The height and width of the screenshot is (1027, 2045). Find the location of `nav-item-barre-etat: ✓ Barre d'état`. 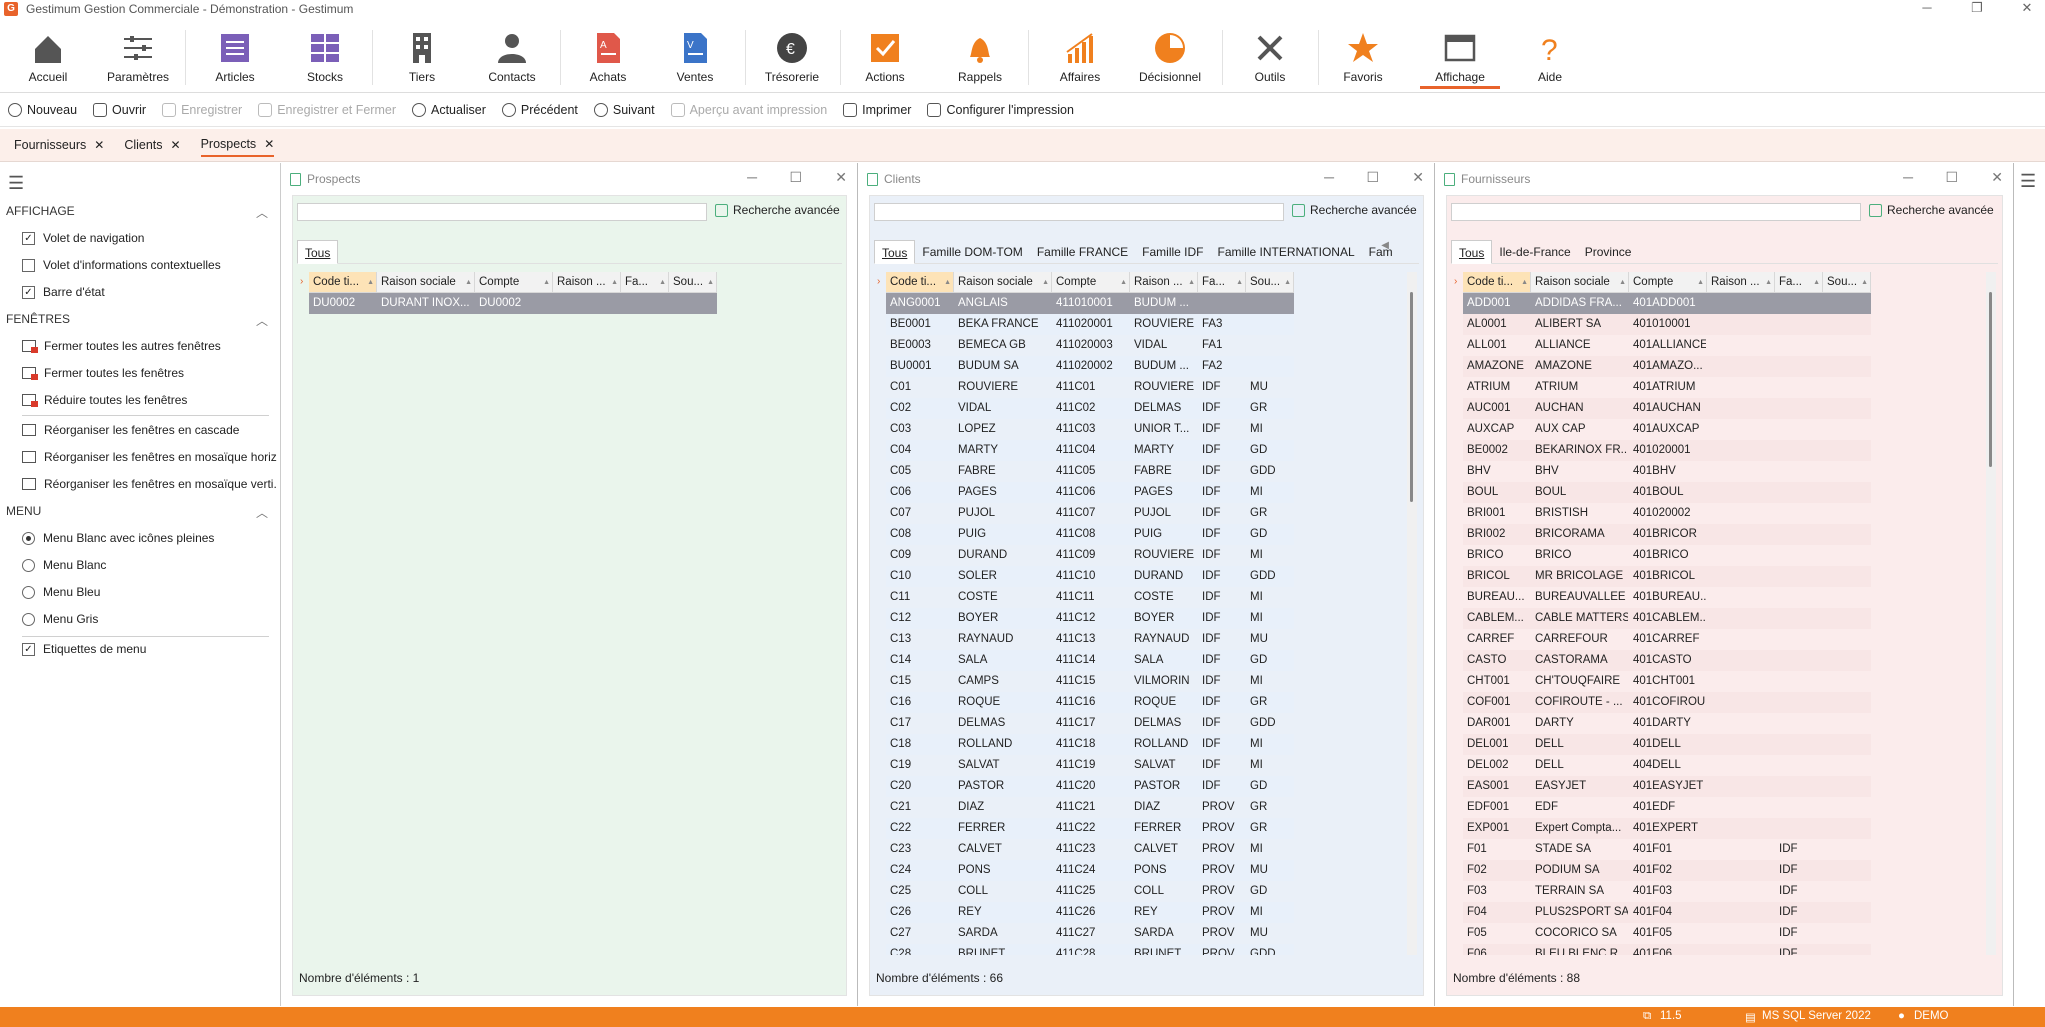

nav-item-barre-etat: ✓ Barre d'état is located at coordinates (149, 292).